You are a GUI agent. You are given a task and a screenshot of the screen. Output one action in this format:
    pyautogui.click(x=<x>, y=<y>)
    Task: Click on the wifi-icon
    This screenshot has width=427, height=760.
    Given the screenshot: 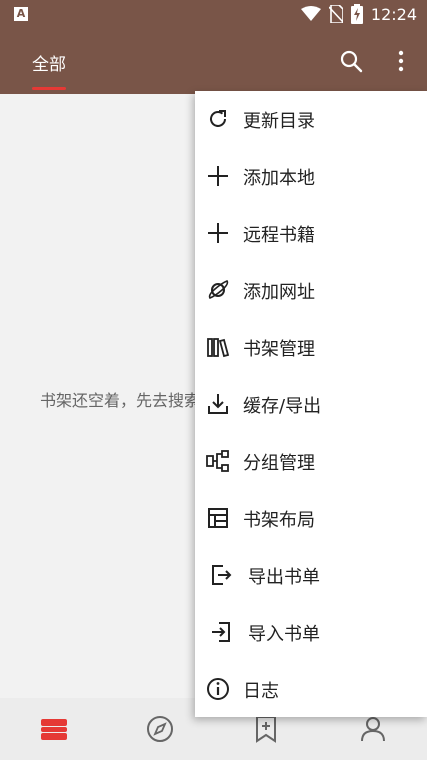 What is the action you would take?
    pyautogui.click(x=310, y=13)
    